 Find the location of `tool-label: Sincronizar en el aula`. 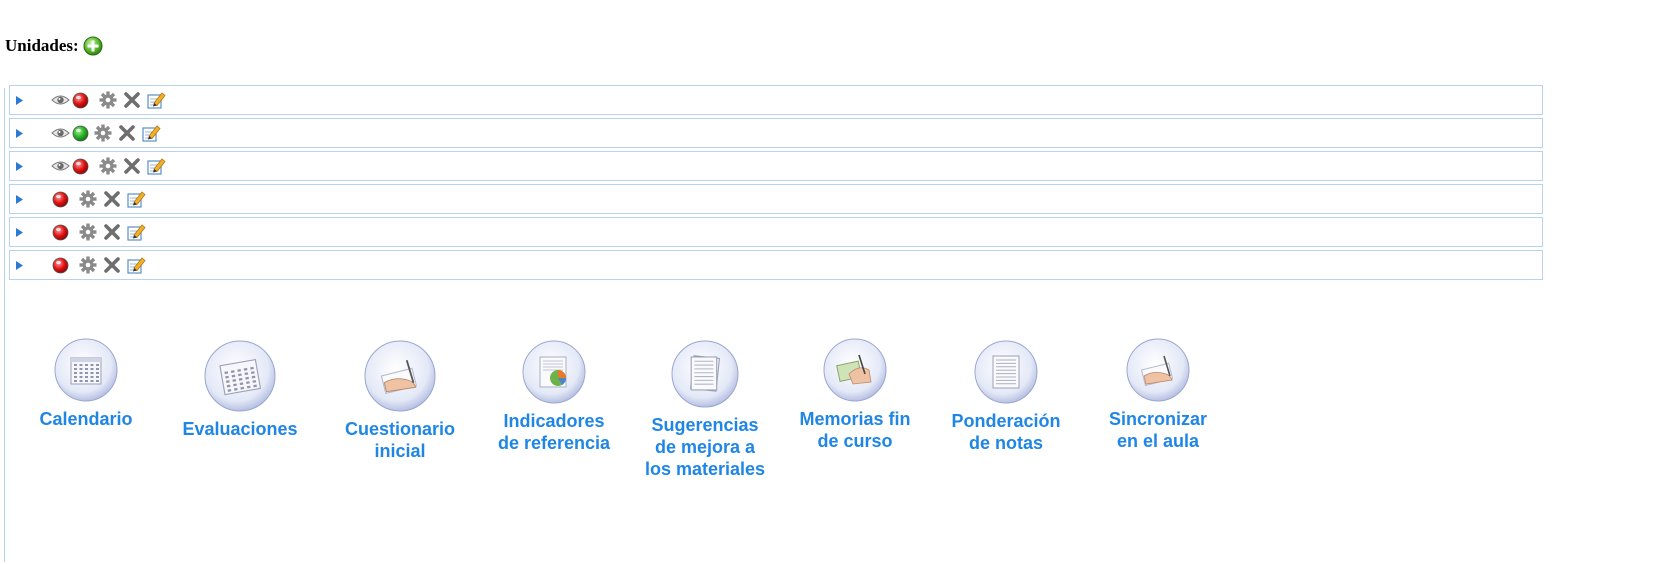

tool-label: Sincronizar en el aula is located at coordinates (1158, 430).